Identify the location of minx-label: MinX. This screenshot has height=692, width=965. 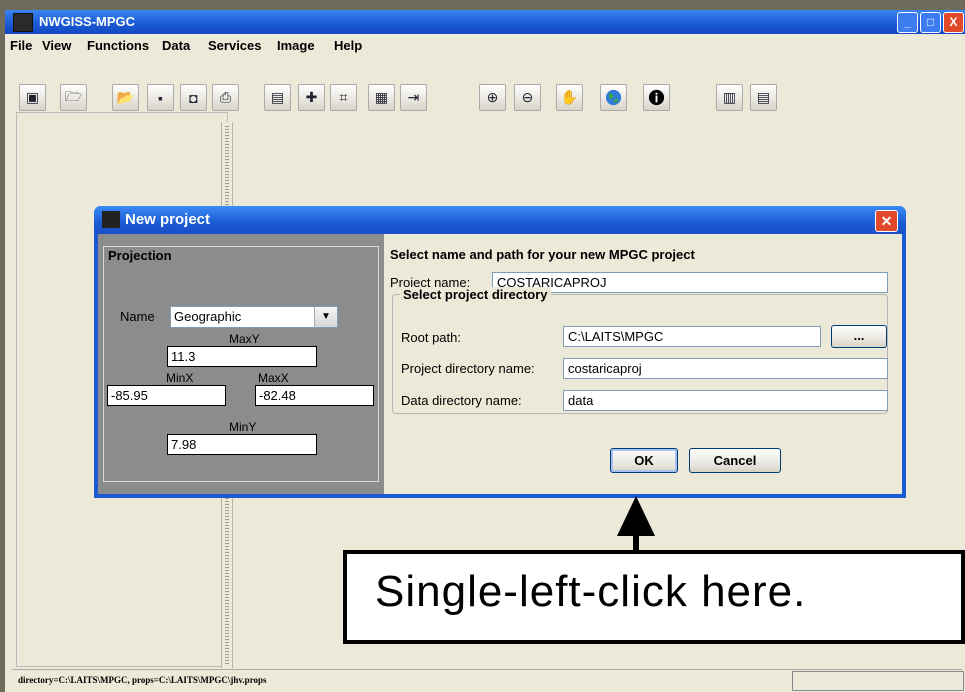
(180, 378).